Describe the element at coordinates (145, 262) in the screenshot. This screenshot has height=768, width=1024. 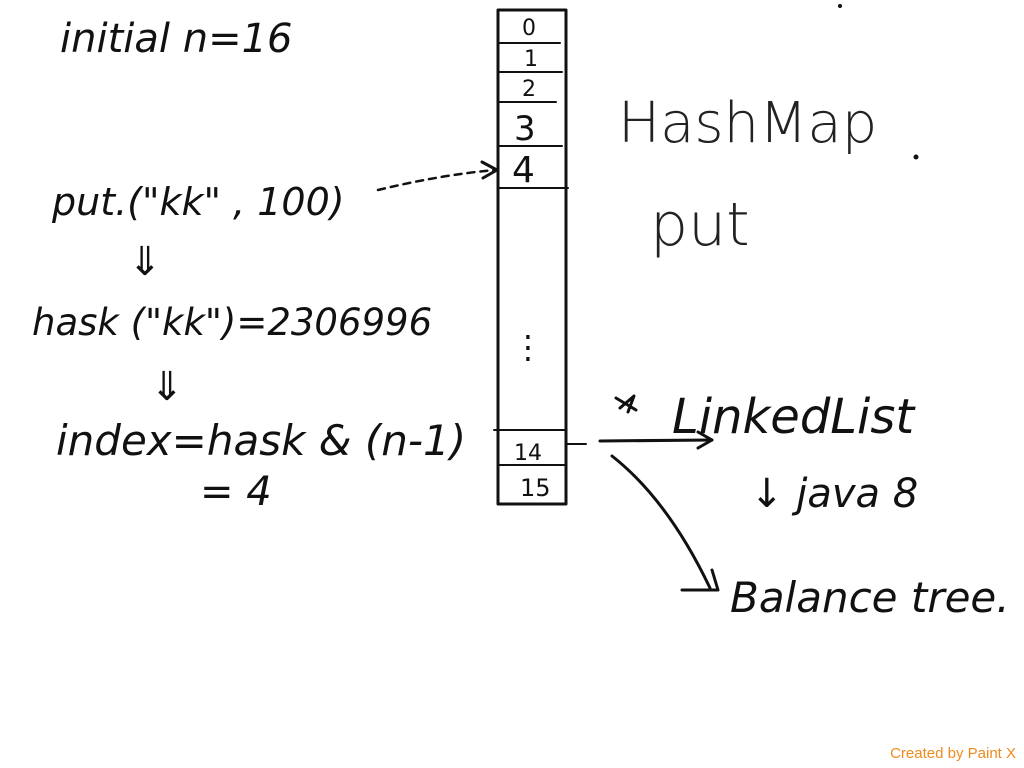
I see `implies-arrow-1: ⇓` at that location.